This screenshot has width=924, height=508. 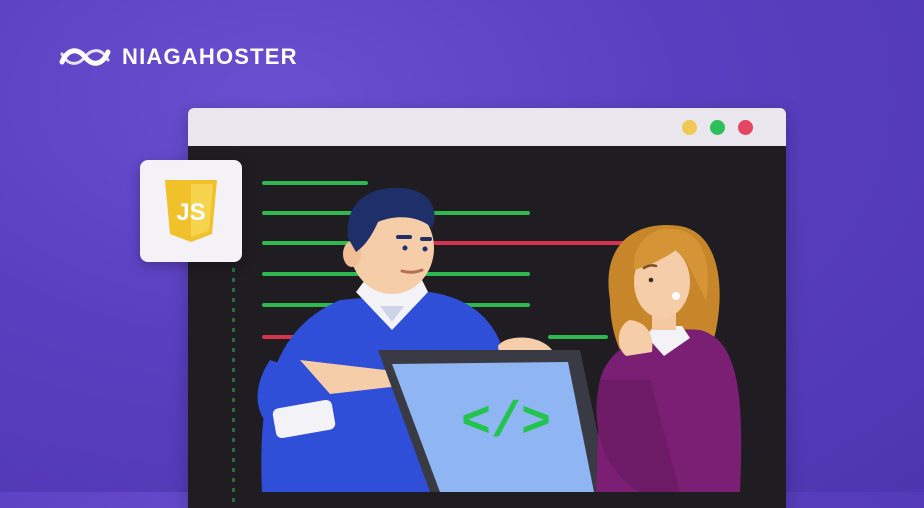 What do you see at coordinates (506, 423) in the screenshot?
I see `code-symbol-icon: </>` at bounding box center [506, 423].